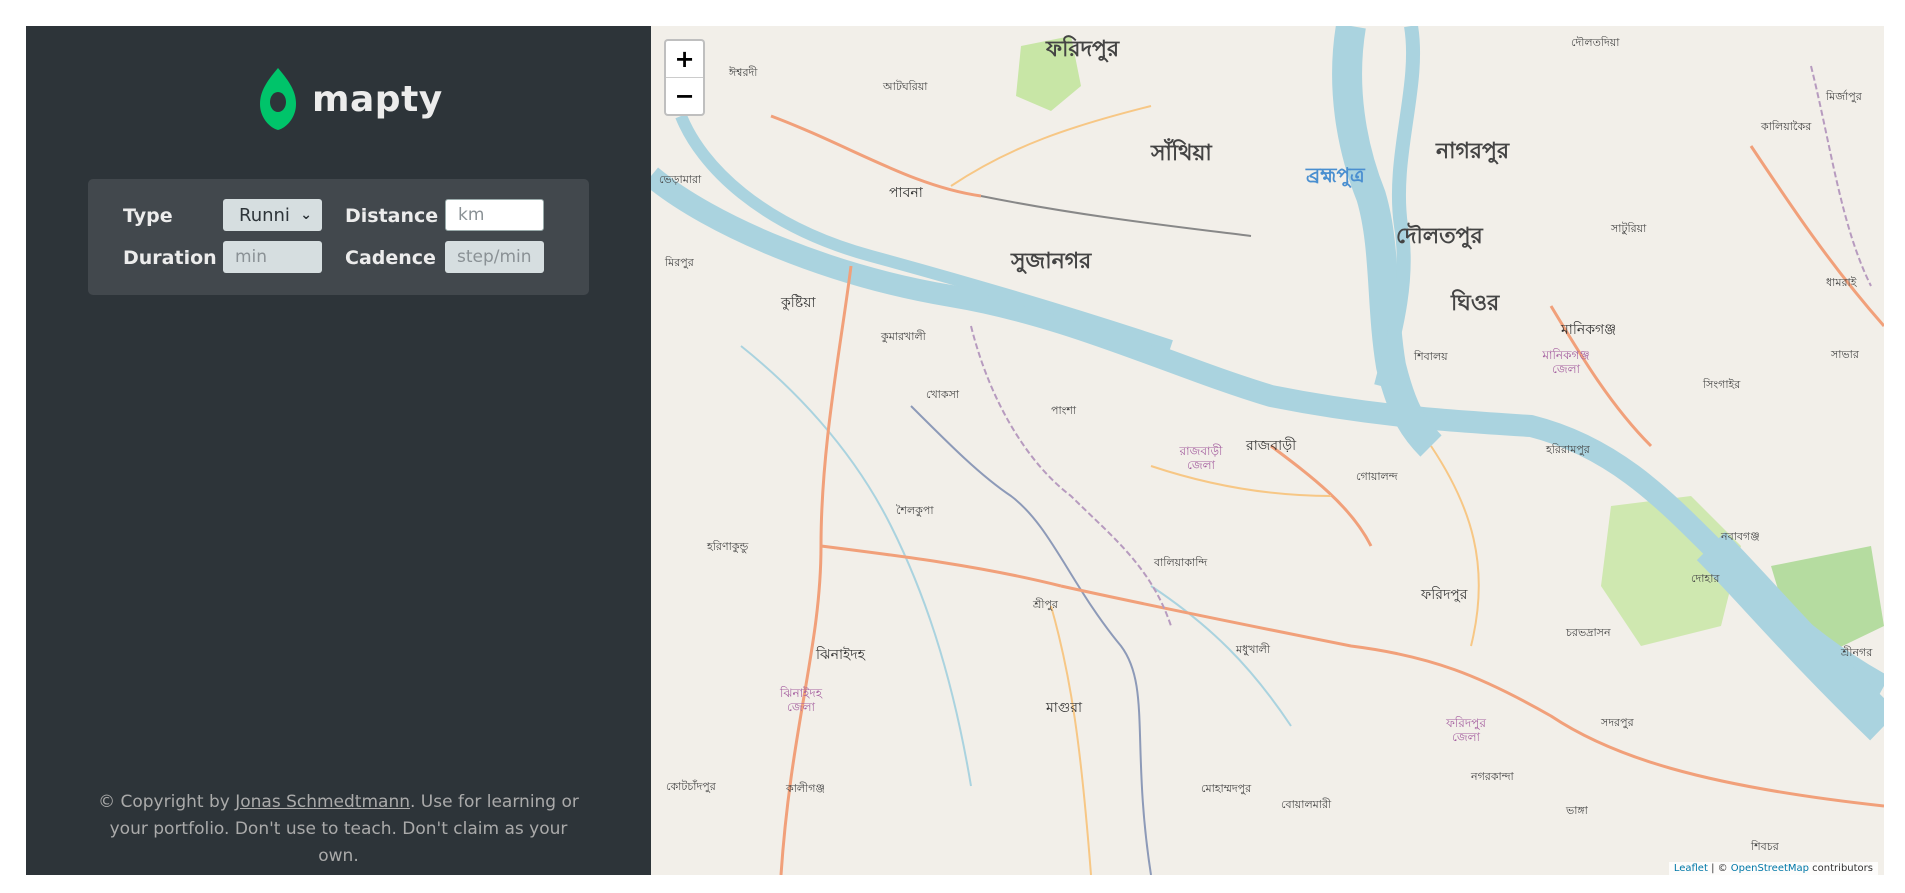  Describe the element at coordinates (494, 257) in the screenshot. I see `cadence-input` at that location.